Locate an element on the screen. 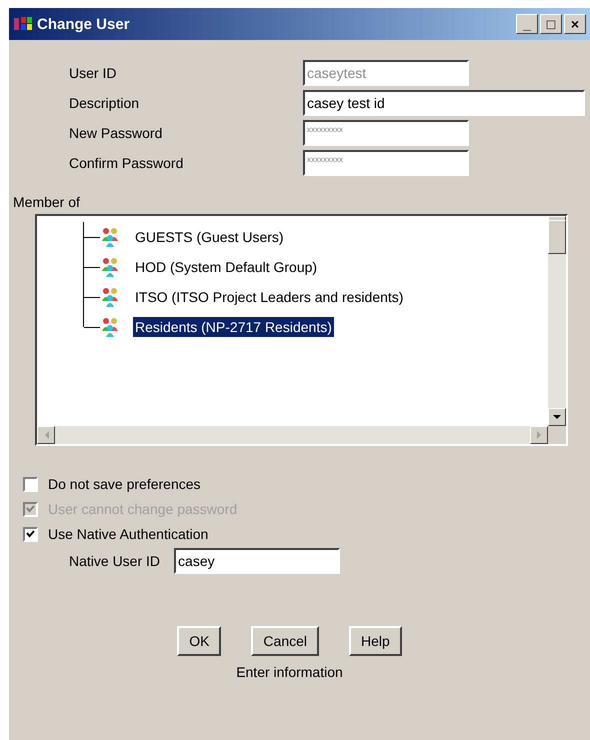 Image resolution: width=590 pixels, height=740 pixels. app-icon is located at coordinates (23, 24).